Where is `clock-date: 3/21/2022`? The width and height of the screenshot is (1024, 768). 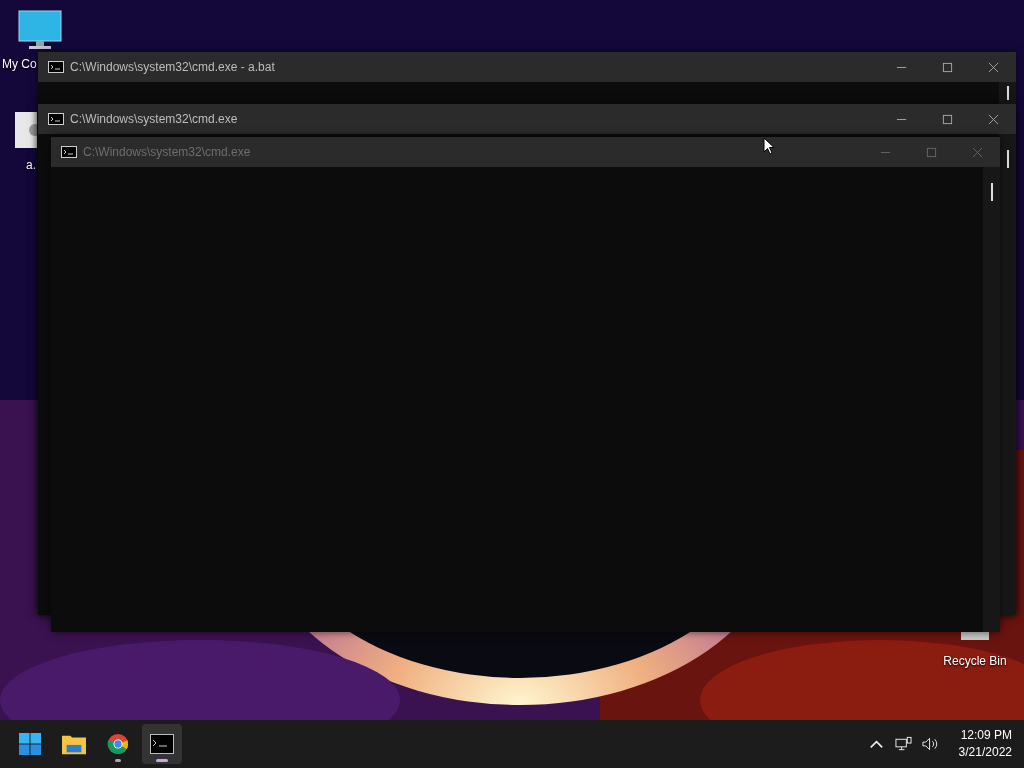
clock-date: 3/21/2022 is located at coordinates (985, 752).